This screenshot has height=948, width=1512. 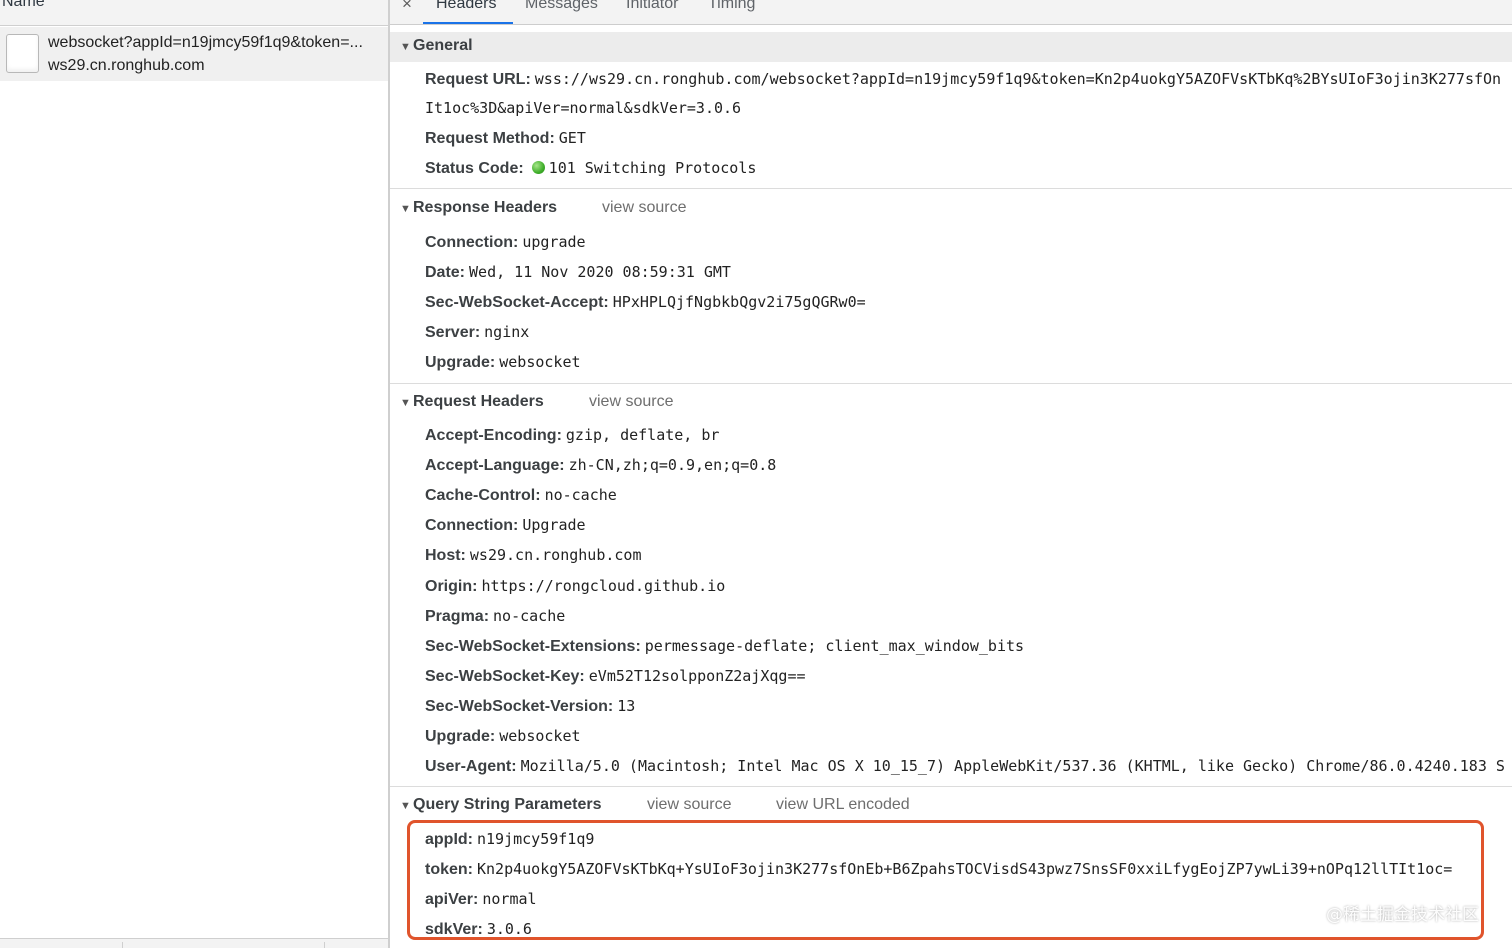 I want to click on request-header-row: Cache-Control: no-cache, so click(x=521, y=495).